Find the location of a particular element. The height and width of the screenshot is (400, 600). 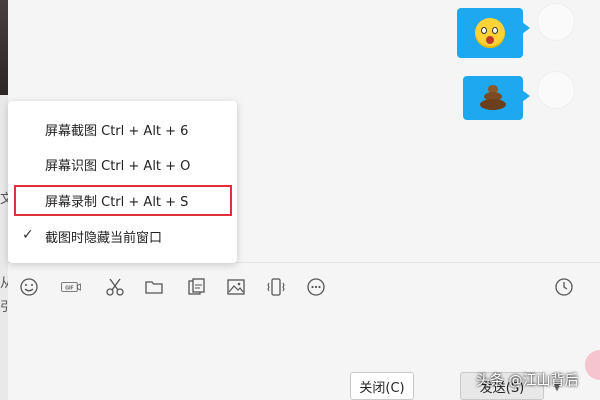

menu-item-hide-window: ✓ 截图时隐藏当前窗口 is located at coordinates (122, 236).